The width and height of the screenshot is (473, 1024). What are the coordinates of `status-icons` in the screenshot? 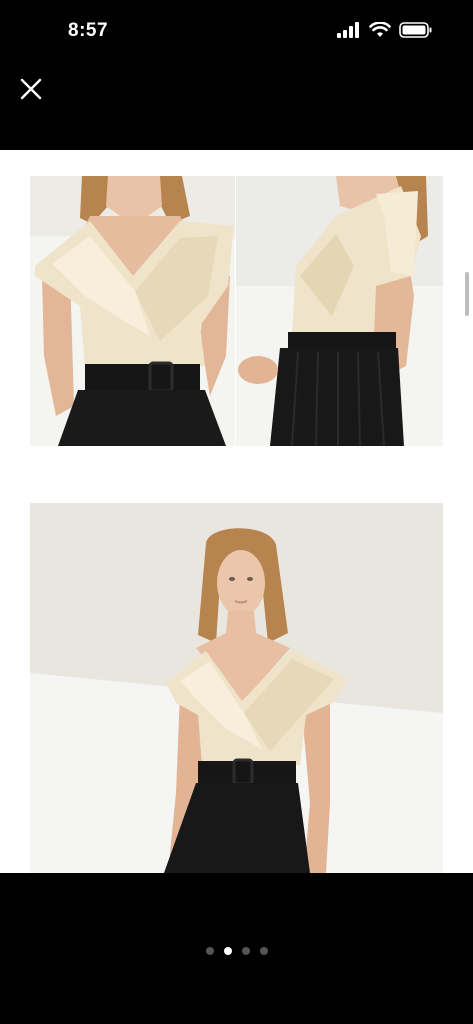 It's located at (385, 32).